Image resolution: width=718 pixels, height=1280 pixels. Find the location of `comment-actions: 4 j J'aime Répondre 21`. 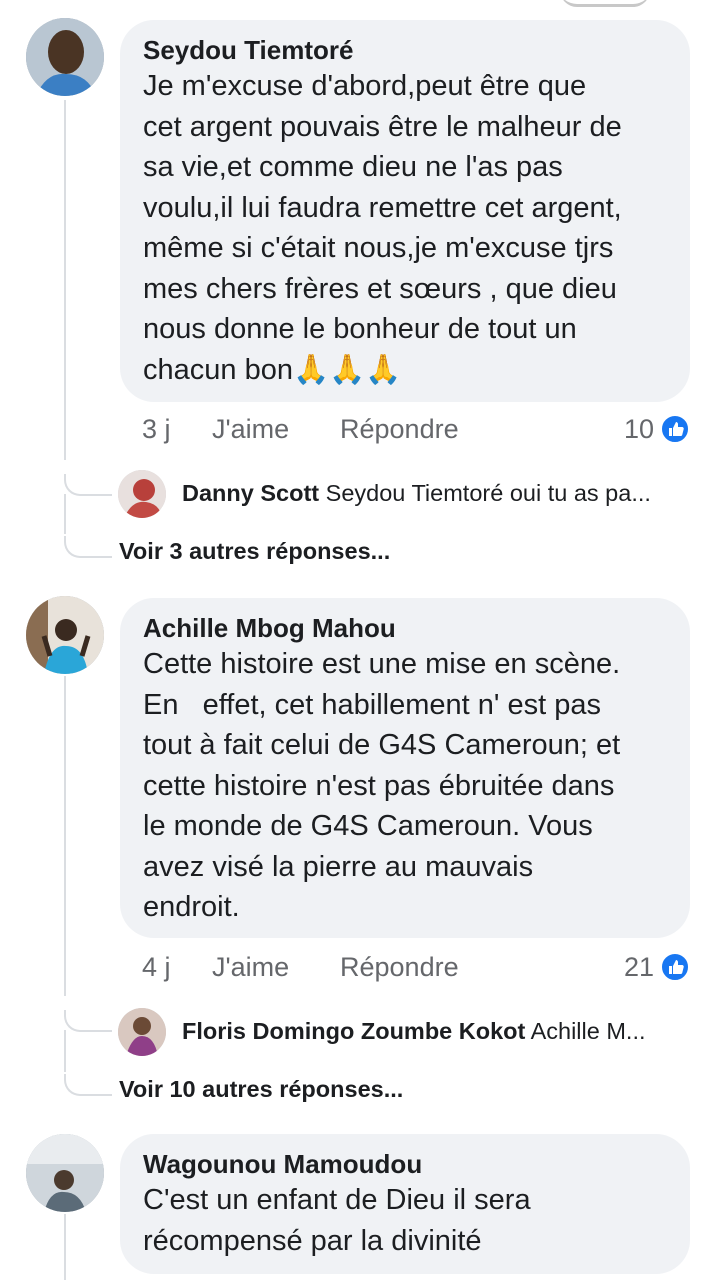

comment-actions: 4 j J'aime Répondre 21 is located at coordinates (416, 972).